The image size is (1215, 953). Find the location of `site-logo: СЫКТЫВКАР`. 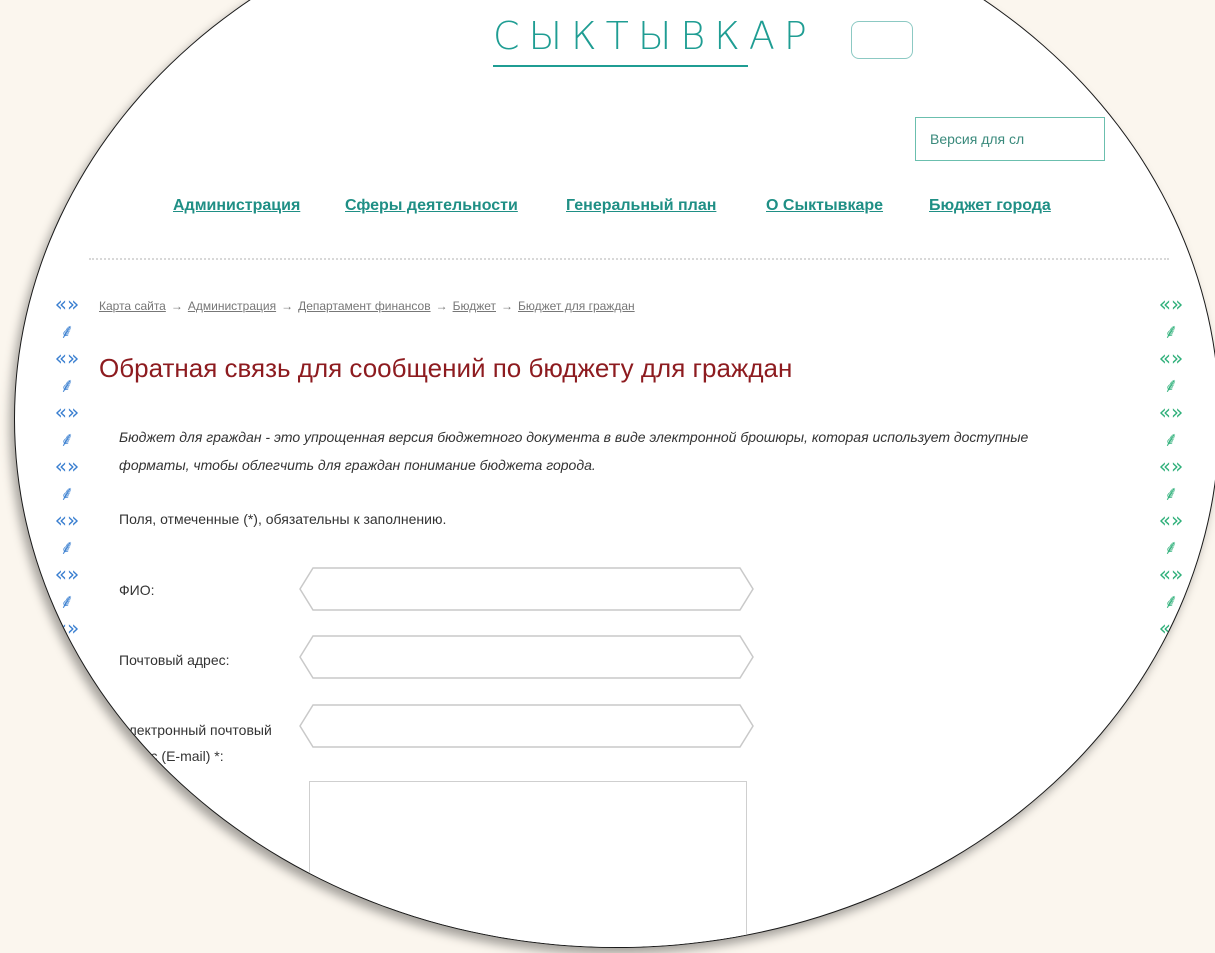

site-logo: СЫКТЫВКАР is located at coordinates (650, 36).